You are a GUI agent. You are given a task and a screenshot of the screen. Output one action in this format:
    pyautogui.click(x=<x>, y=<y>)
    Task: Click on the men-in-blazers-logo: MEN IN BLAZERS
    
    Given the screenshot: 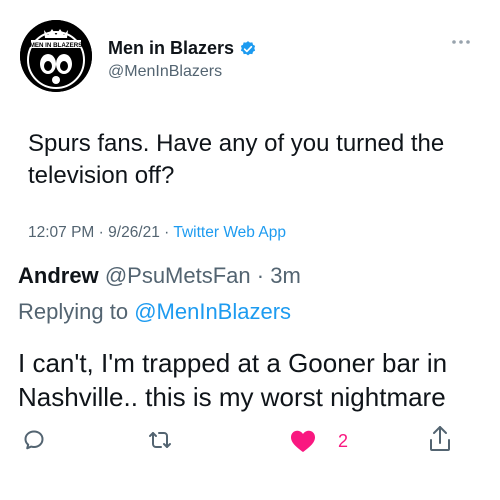 What is the action you would take?
    pyautogui.click(x=56, y=56)
    